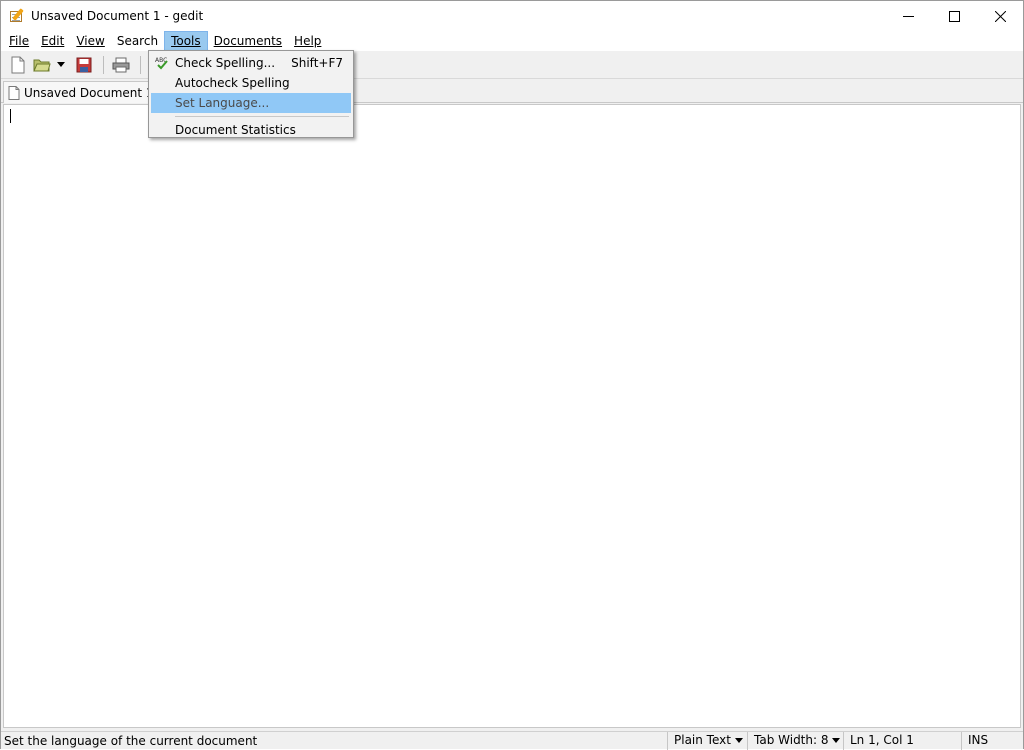  I want to click on minimize-button, so click(908, 16).